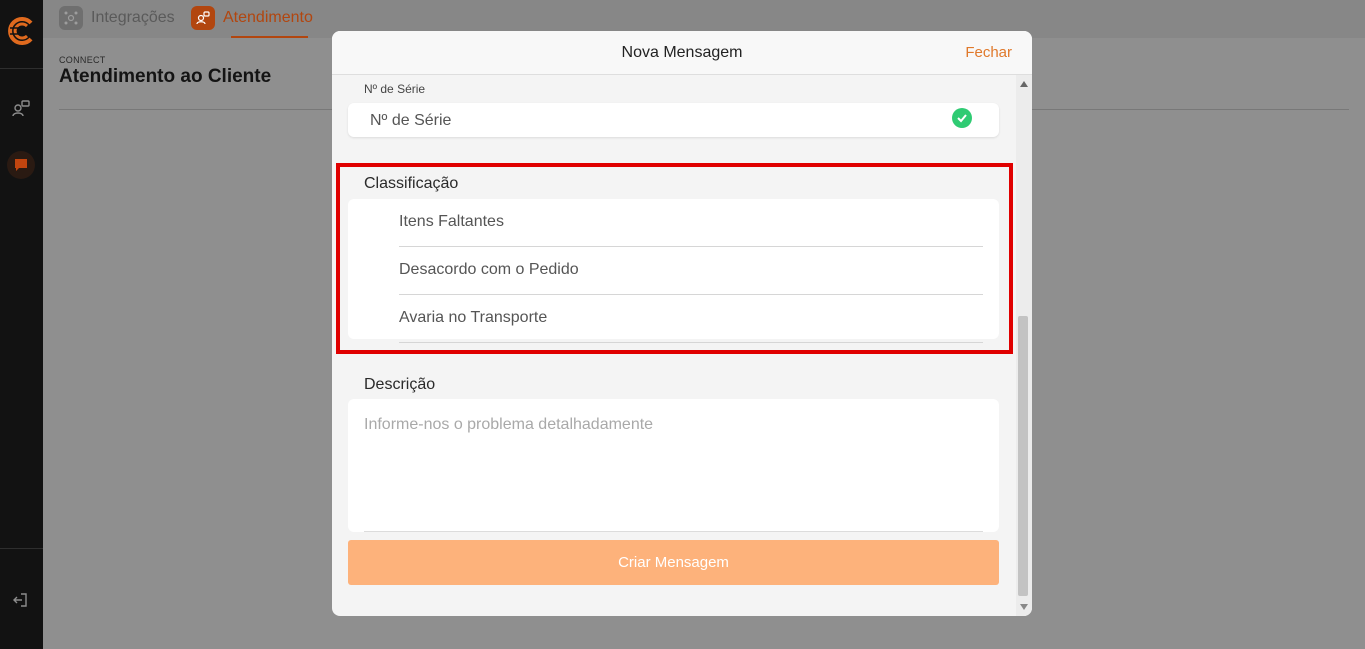 The width and height of the screenshot is (1365, 649). What do you see at coordinates (674, 258) in the screenshot?
I see `highlight-box` at bounding box center [674, 258].